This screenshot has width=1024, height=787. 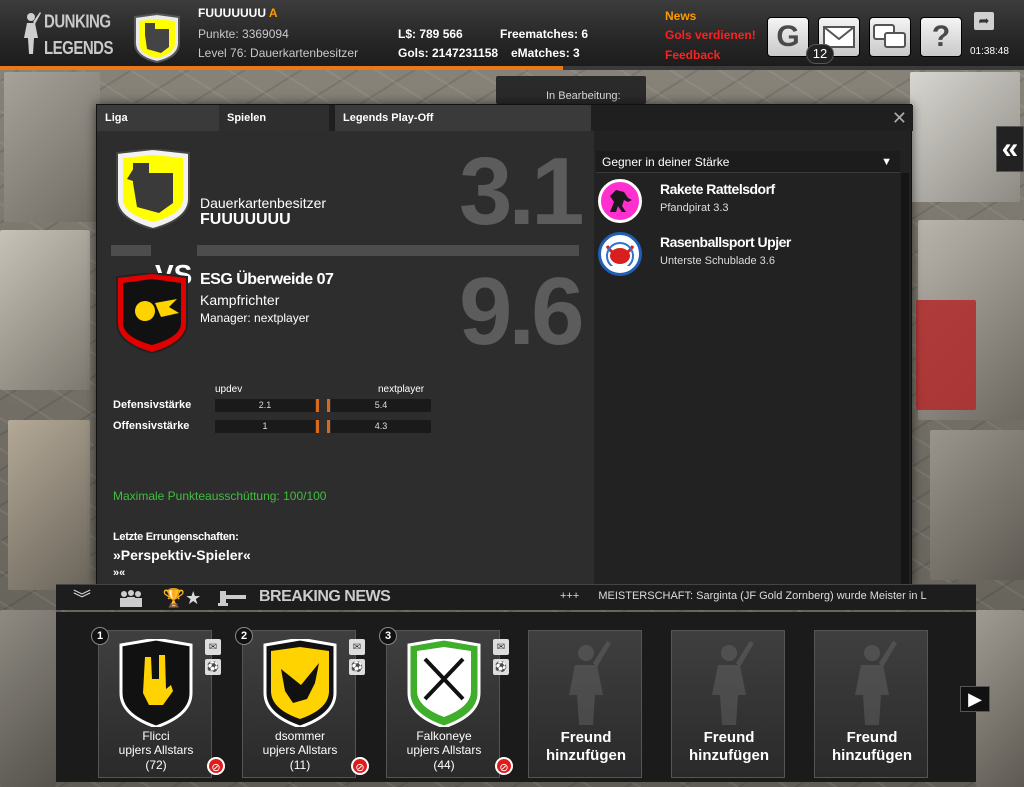 I want to click on collapse-chevrons-icon: ︾, so click(x=82, y=598).